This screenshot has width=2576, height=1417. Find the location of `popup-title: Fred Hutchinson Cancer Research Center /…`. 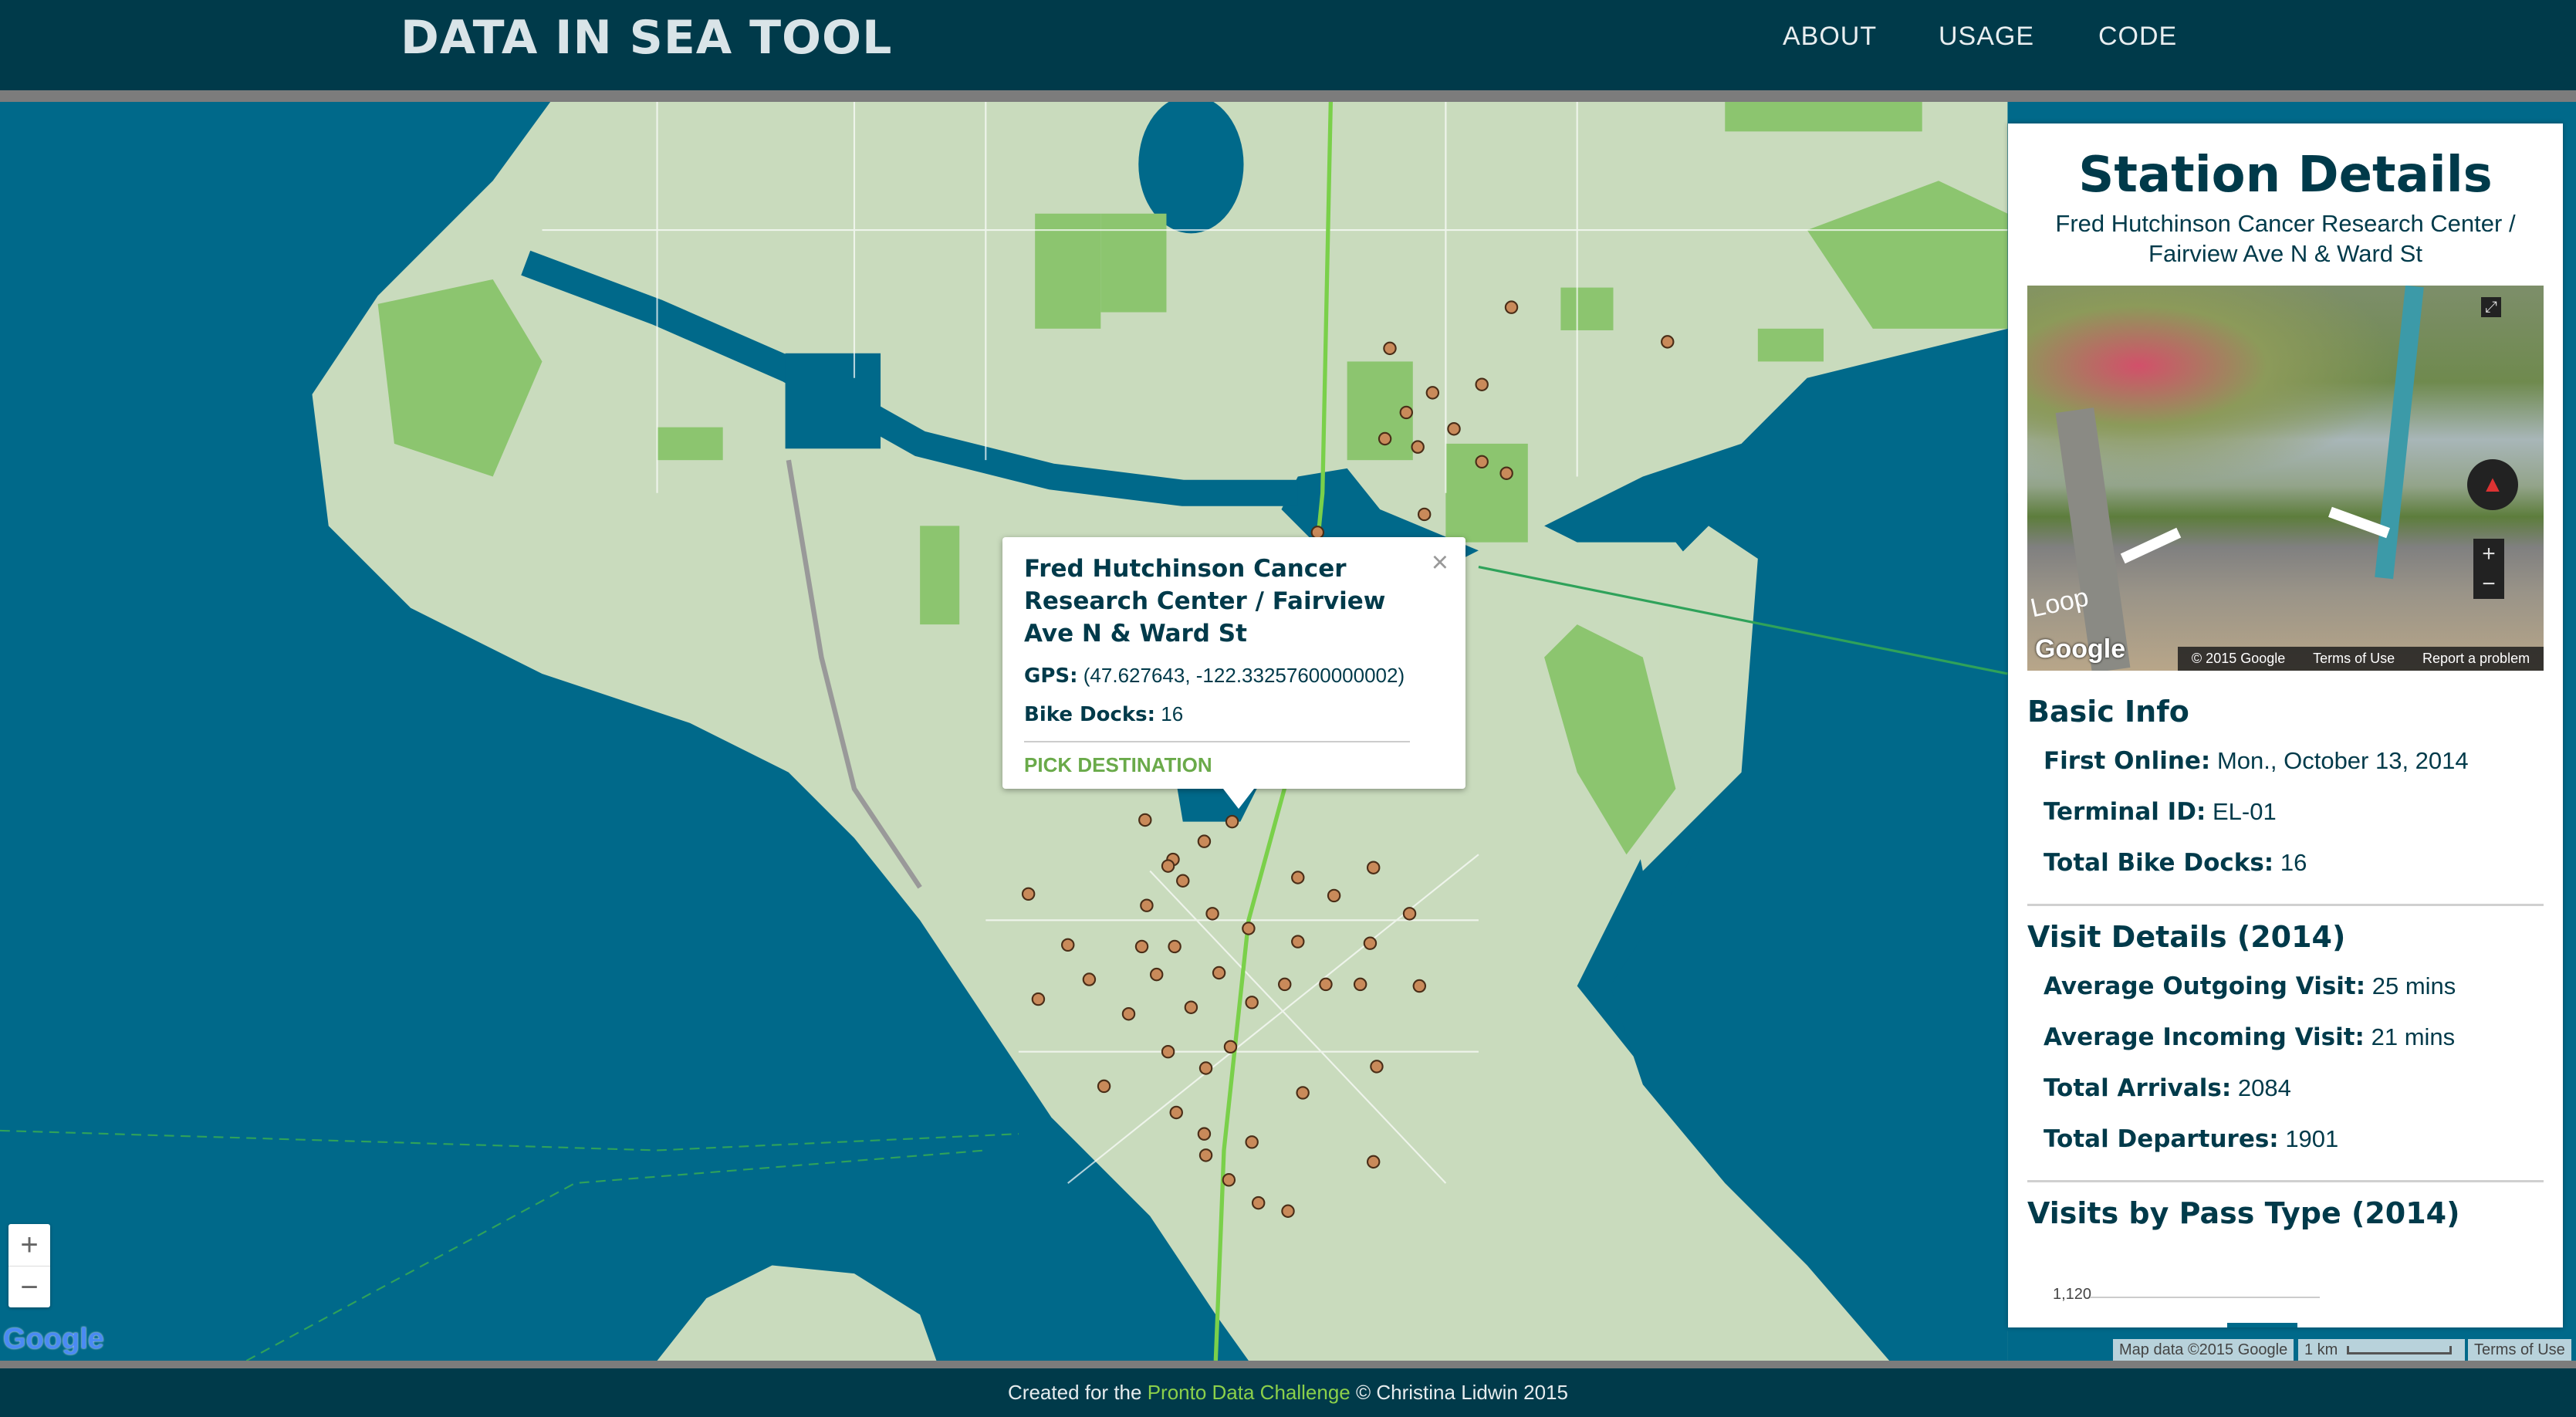

popup-title: Fred Hutchinson Cancer Research Center /… is located at coordinates (1205, 601).